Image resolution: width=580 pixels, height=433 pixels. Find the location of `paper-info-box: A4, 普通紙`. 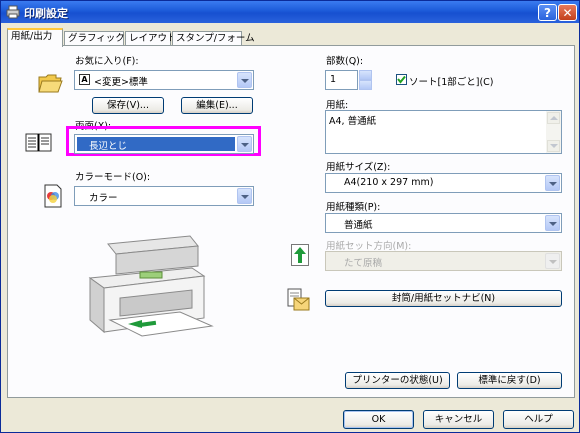

paper-info-box: A4, 普通紙 is located at coordinates (443, 132).